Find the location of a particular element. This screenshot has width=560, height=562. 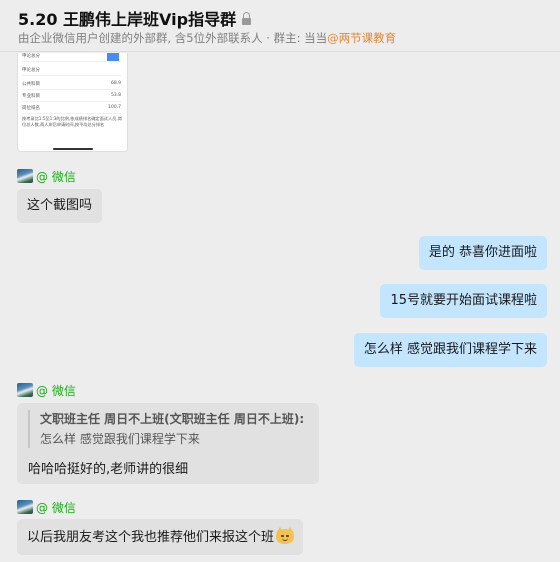

thumbnail-row-value: 53.8 is located at coordinates (115, 95).